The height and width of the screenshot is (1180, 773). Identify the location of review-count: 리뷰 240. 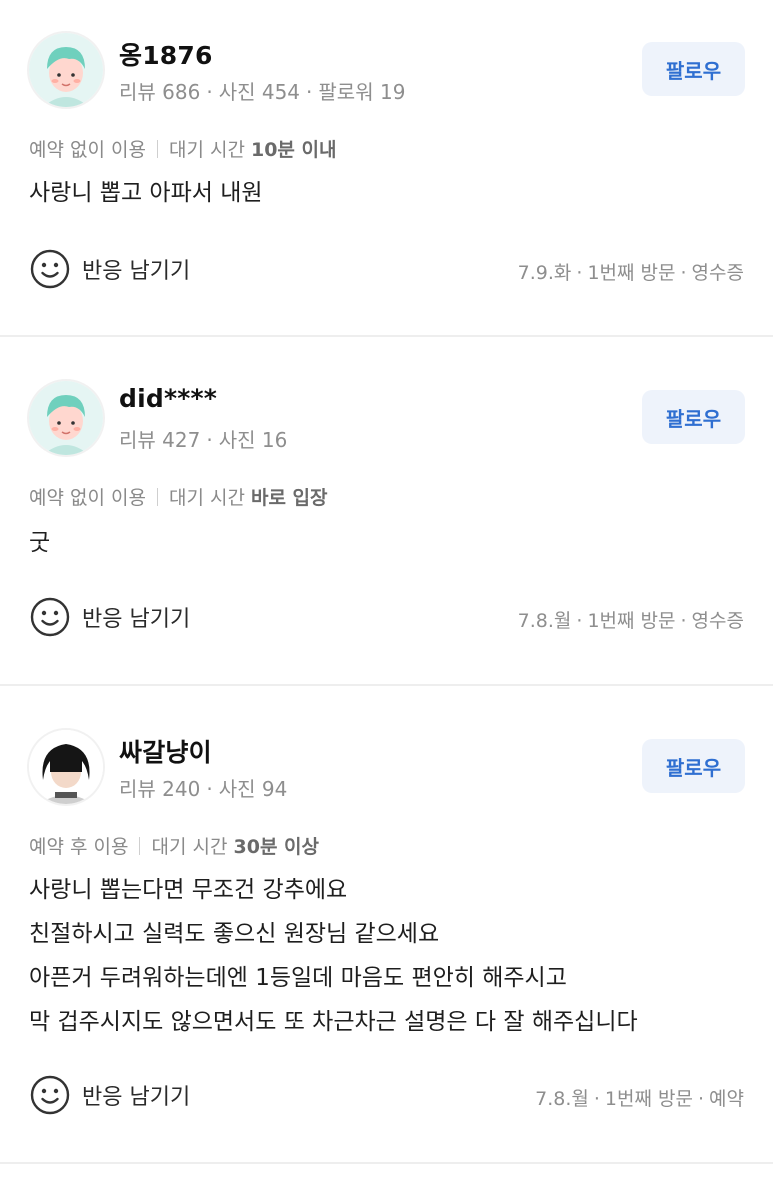
(160, 789).